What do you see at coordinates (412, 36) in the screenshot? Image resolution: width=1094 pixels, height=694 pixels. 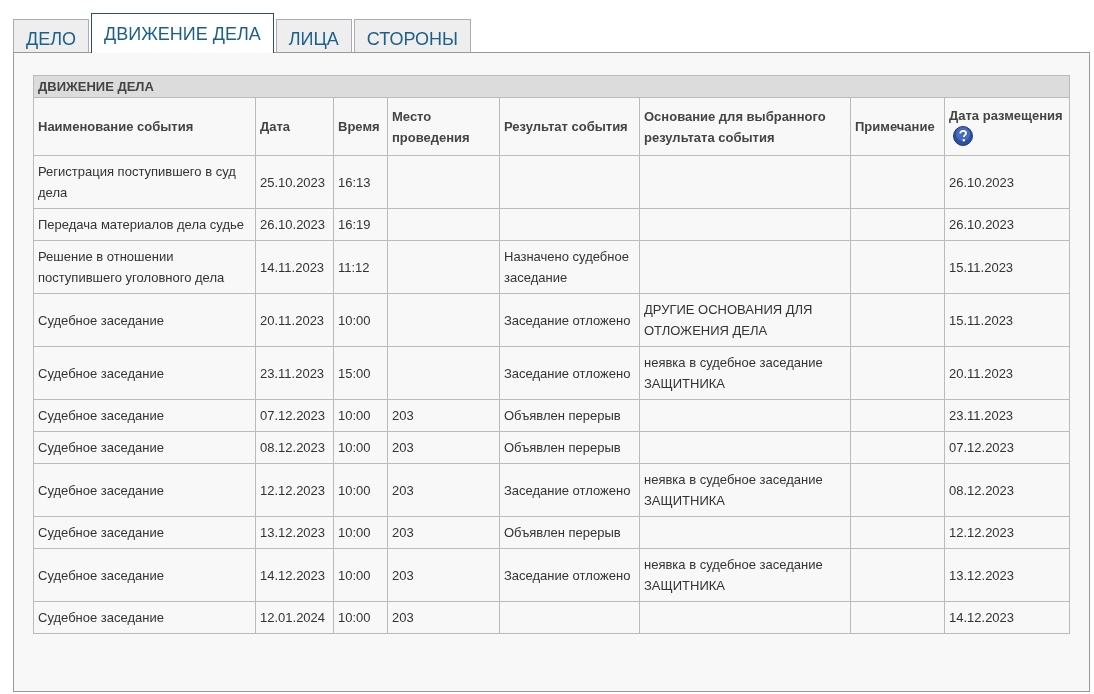 I see `tab: СТОРОНЫ` at bounding box center [412, 36].